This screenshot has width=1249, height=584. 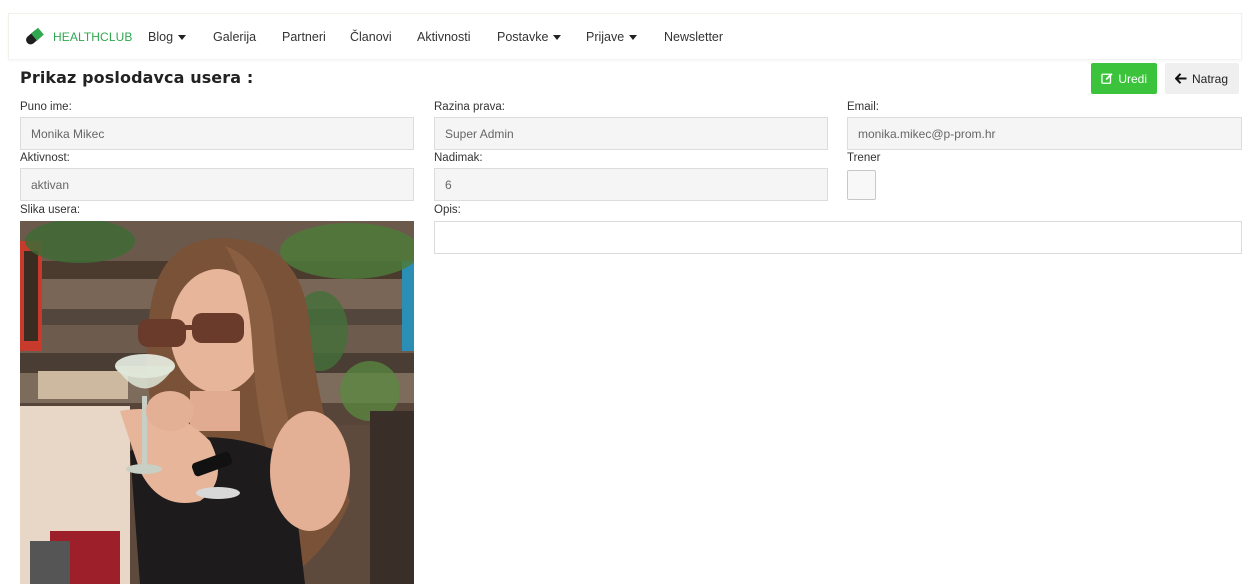 I want to click on nav-item-label: Blog, so click(x=161, y=37).